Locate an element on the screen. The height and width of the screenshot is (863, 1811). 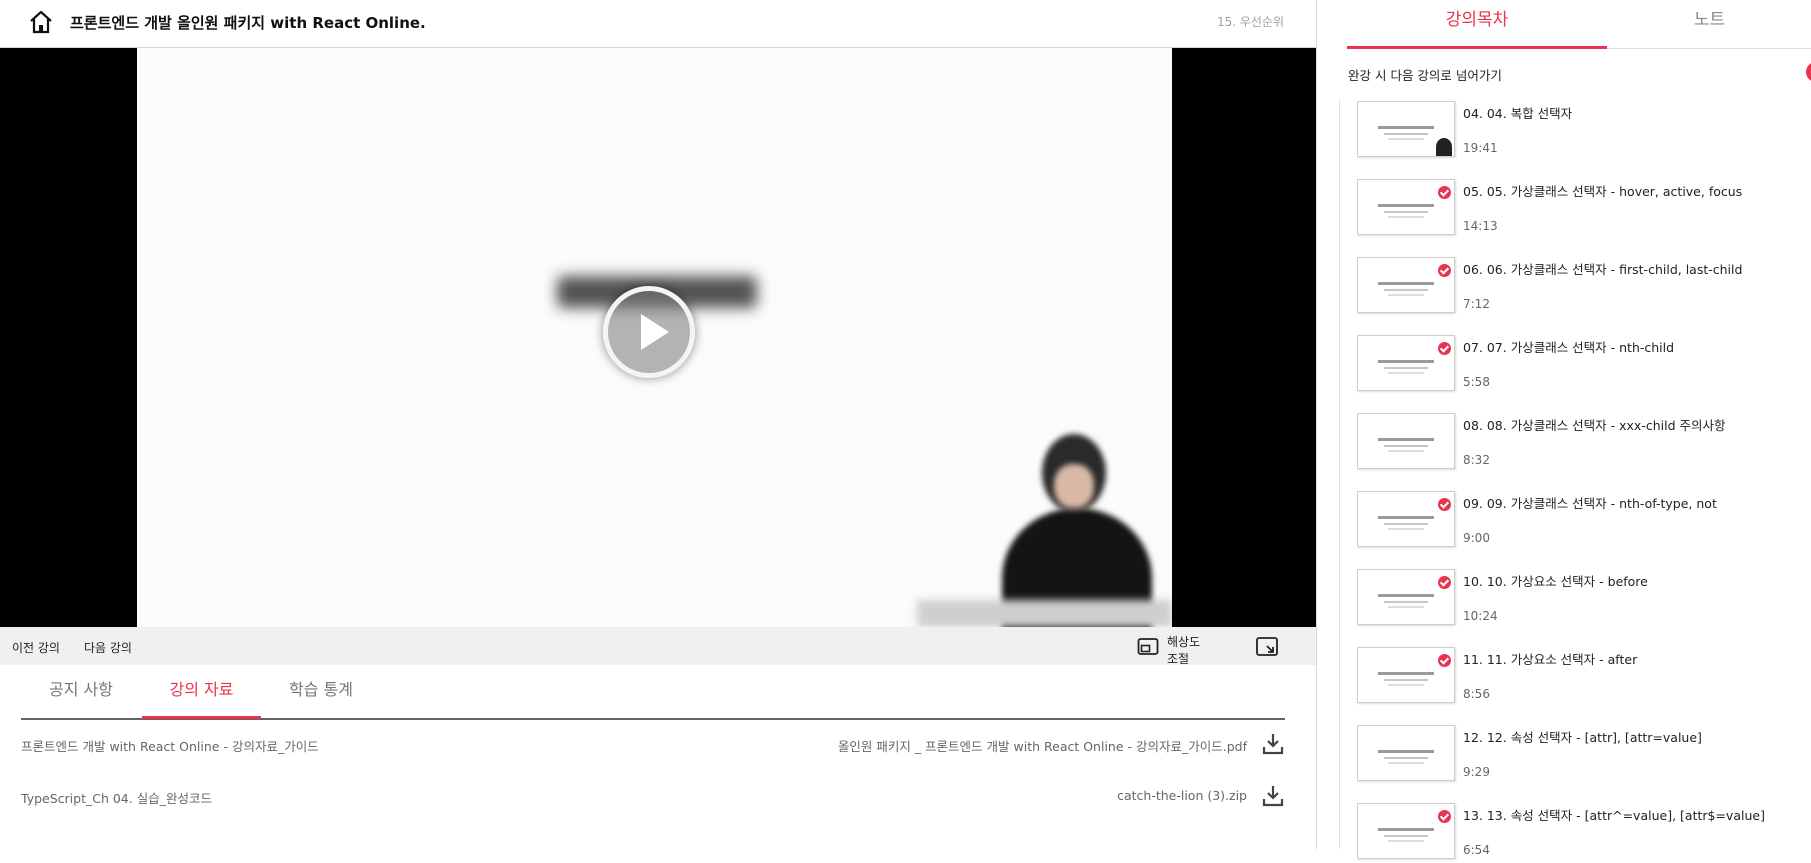
lesson-item: 08. 08. 가상클래스 선택자 - xxx-child 주의사항 8:32 is located at coordinates (1577, 443).